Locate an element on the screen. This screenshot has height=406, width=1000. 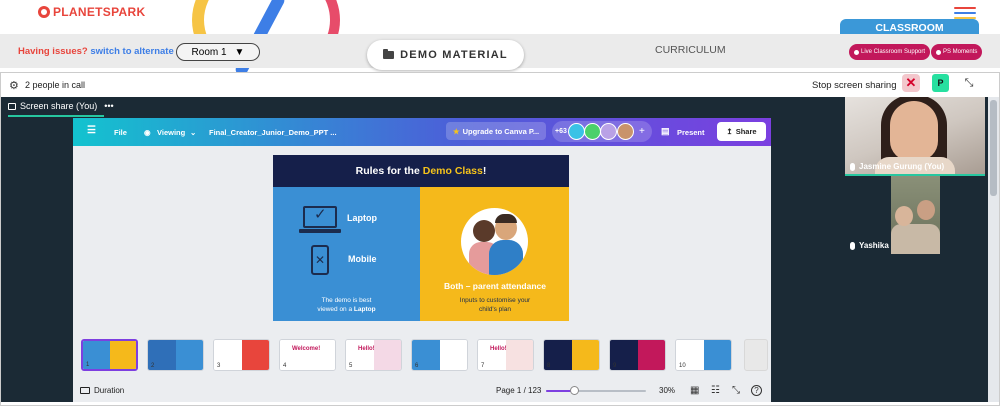
slide-title-prefix: Rules for the is located at coordinates (387, 171).